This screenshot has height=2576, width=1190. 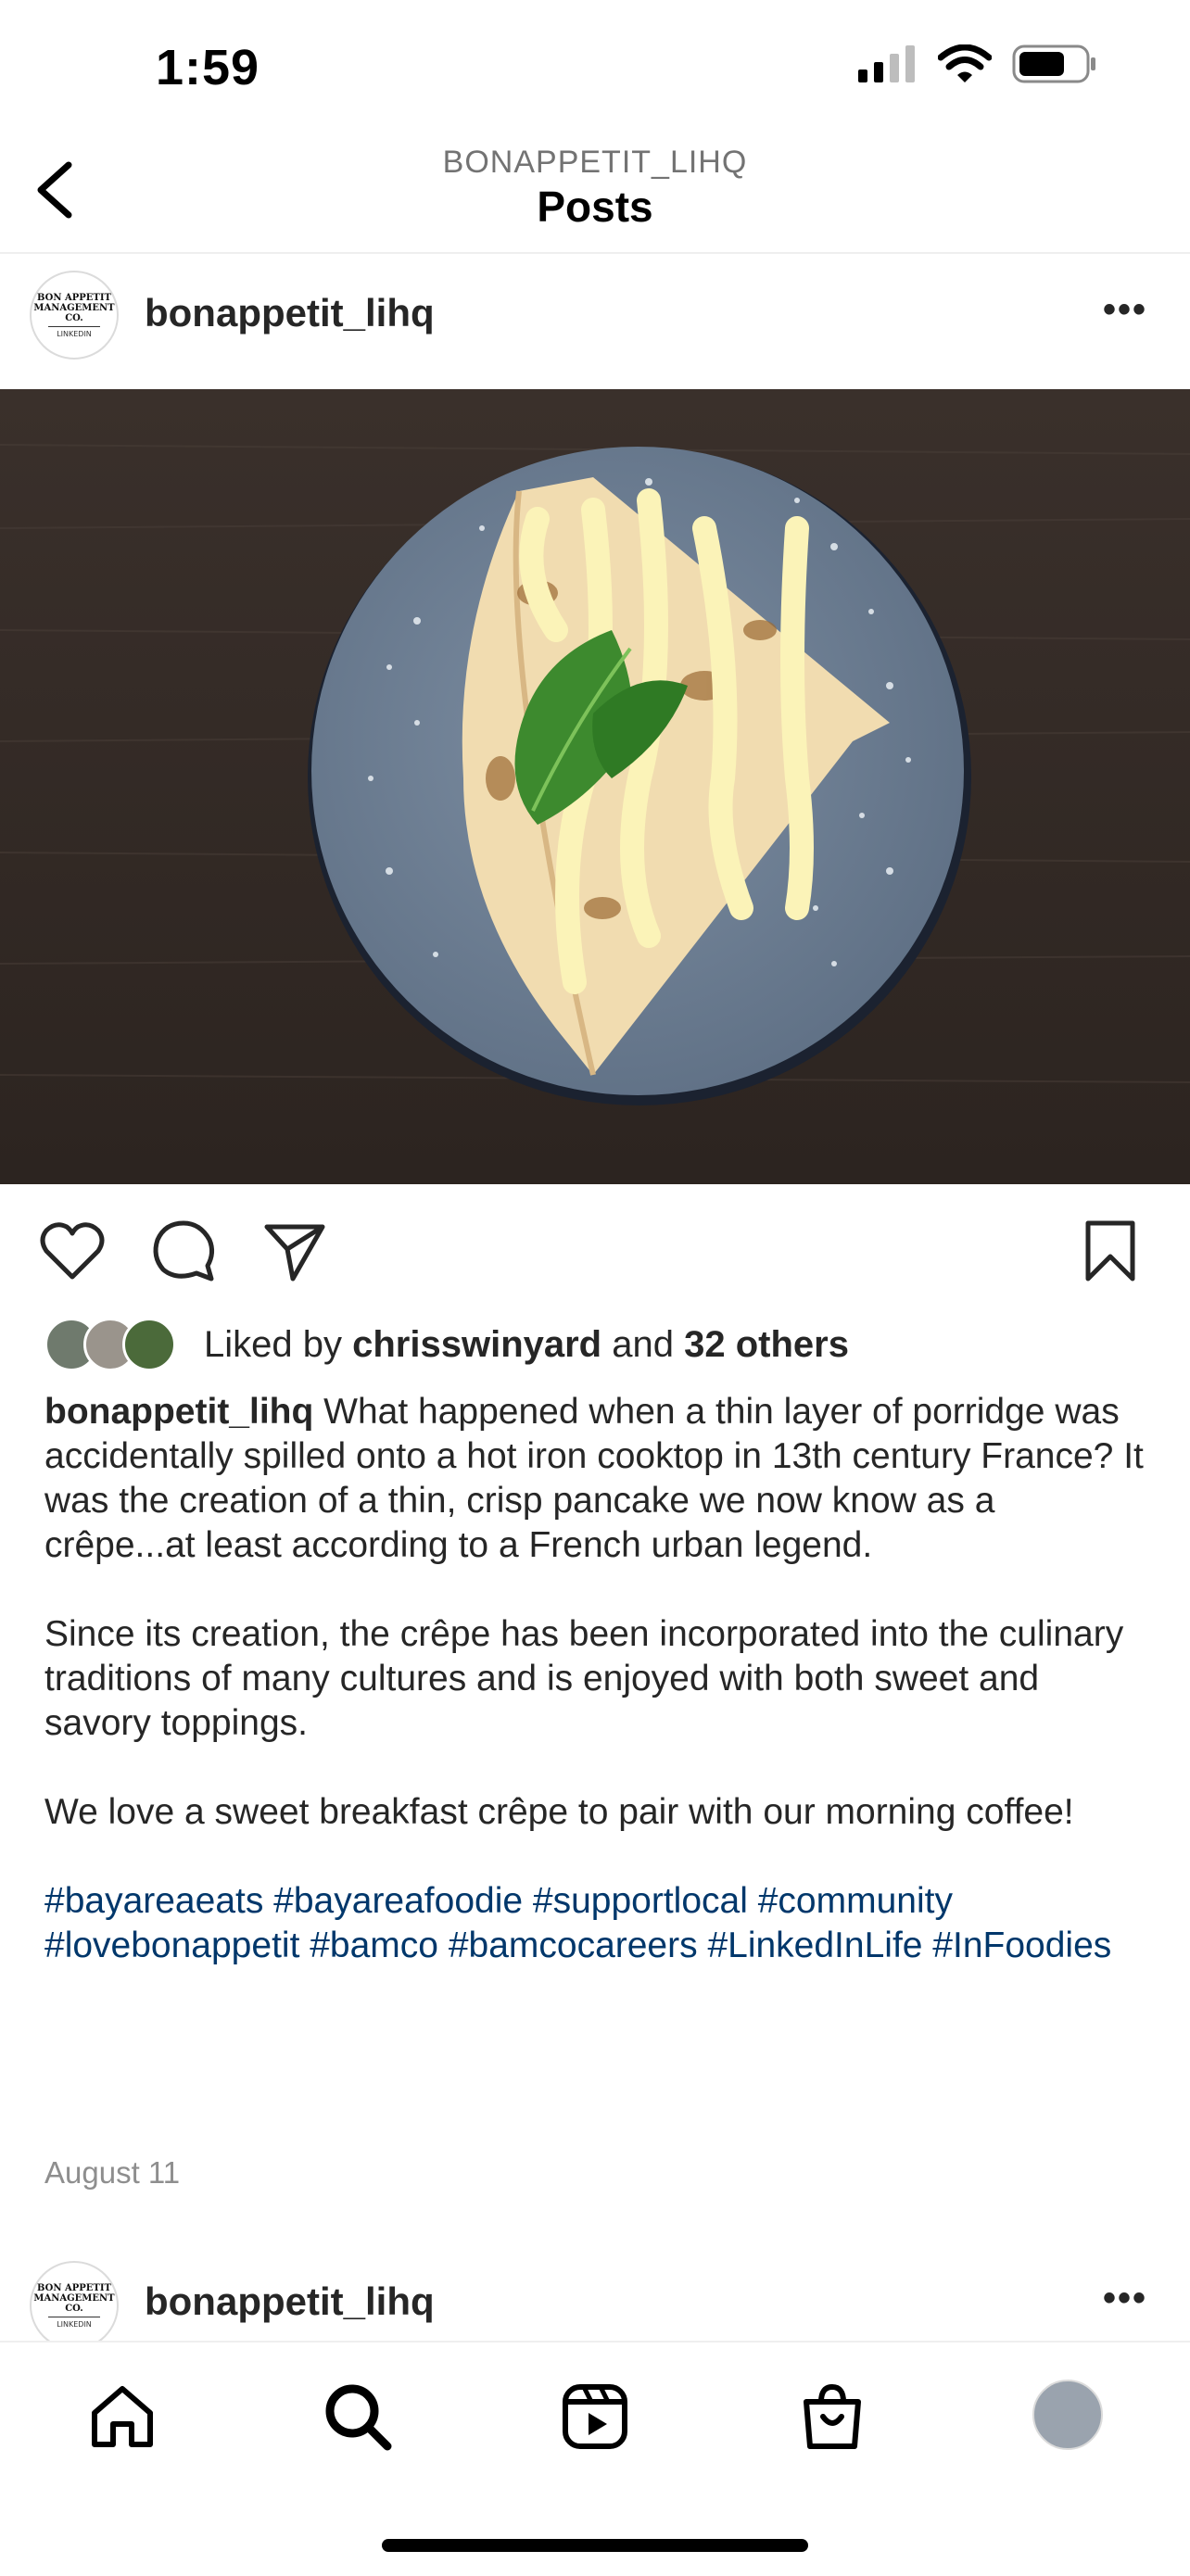 I want to click on profile-avatar, so click(x=1067, y=2415).